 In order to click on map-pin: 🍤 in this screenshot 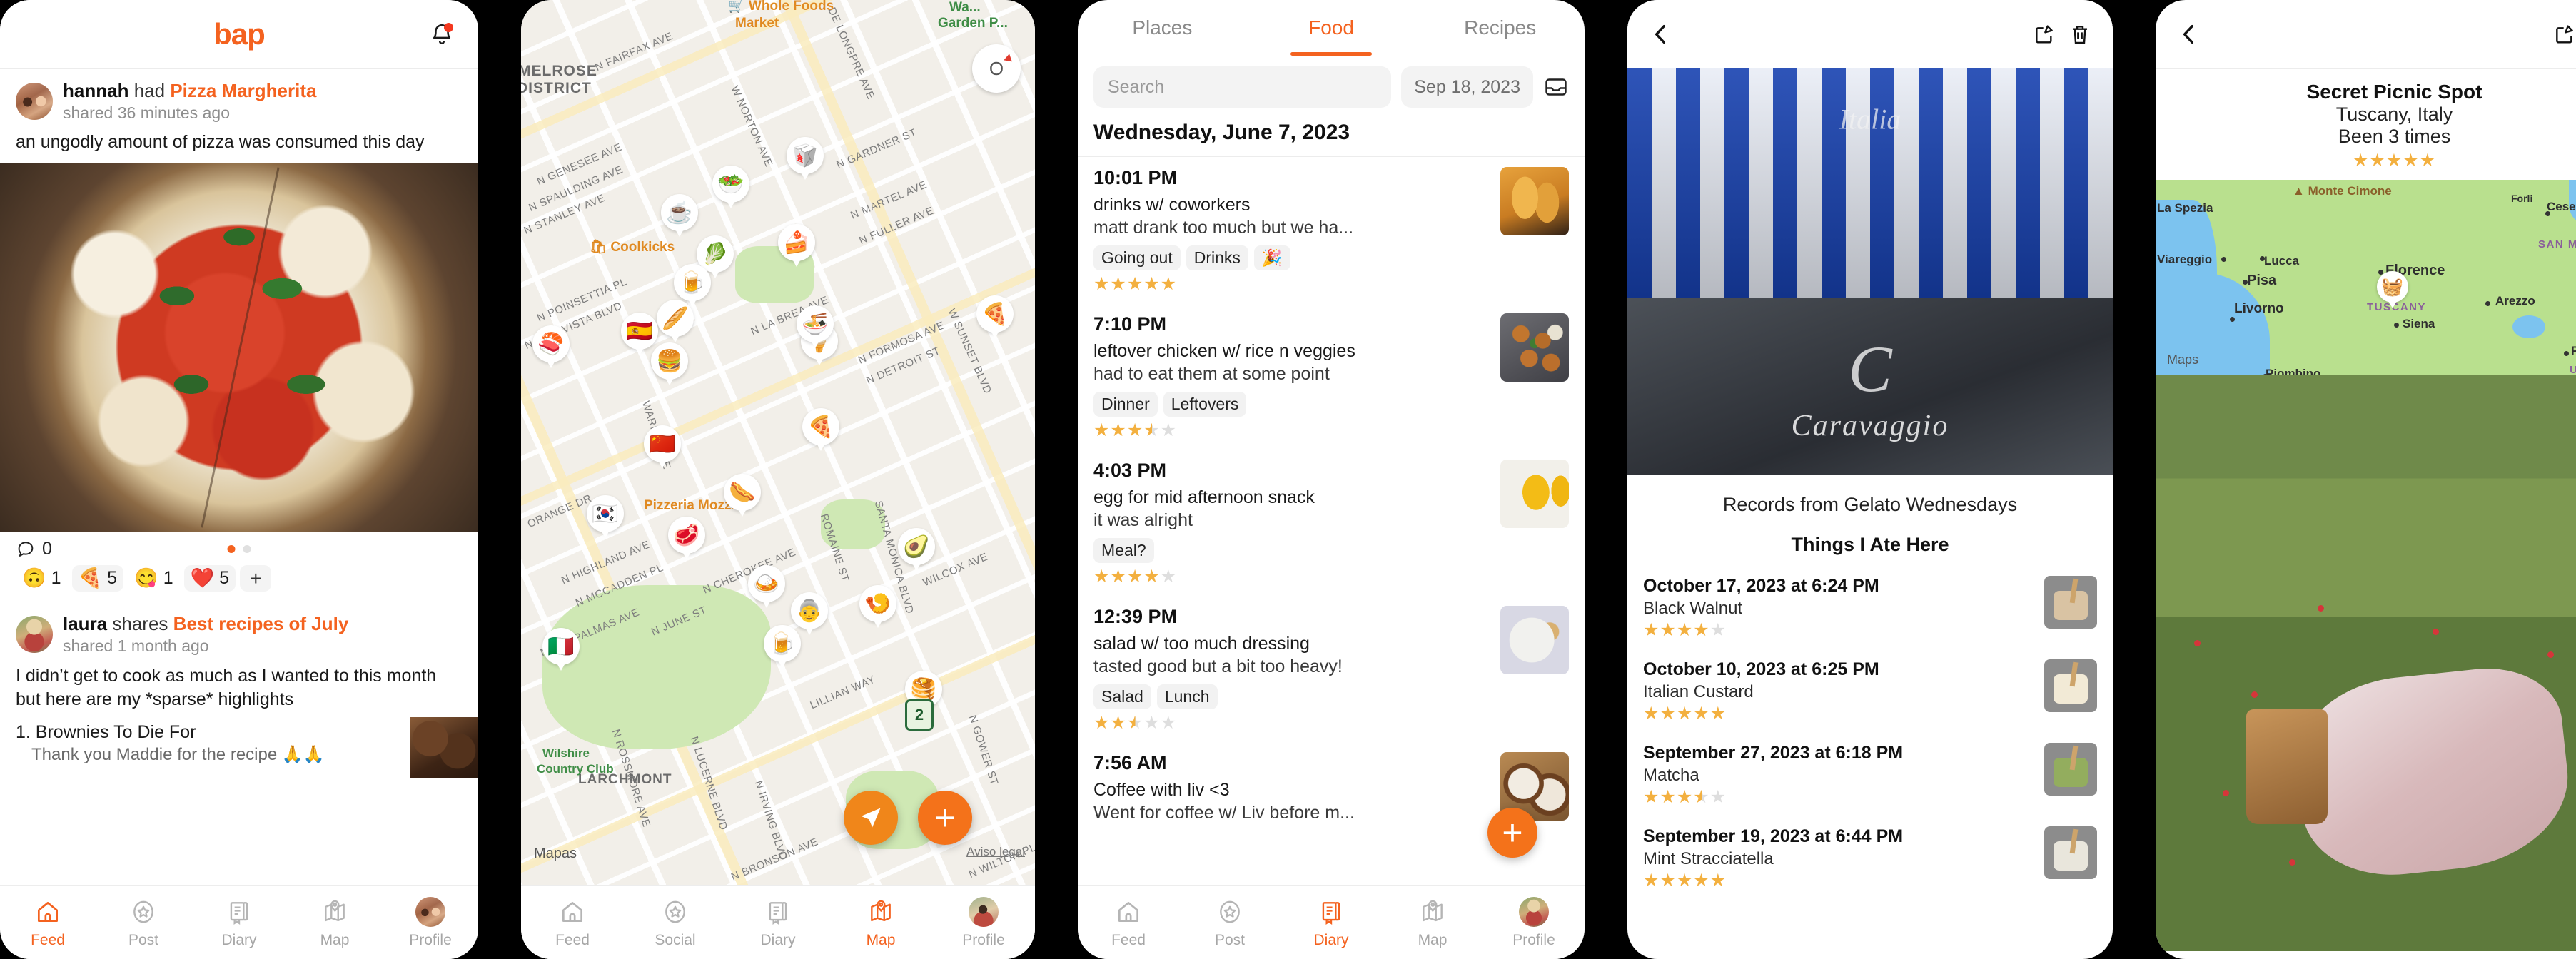, I will do `click(877, 606)`.